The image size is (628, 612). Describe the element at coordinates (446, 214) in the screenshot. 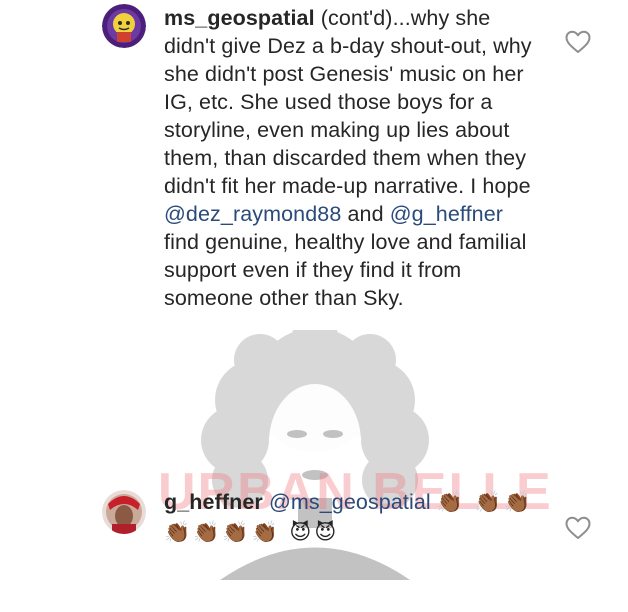

I see `mention-link: @g_heffner` at that location.